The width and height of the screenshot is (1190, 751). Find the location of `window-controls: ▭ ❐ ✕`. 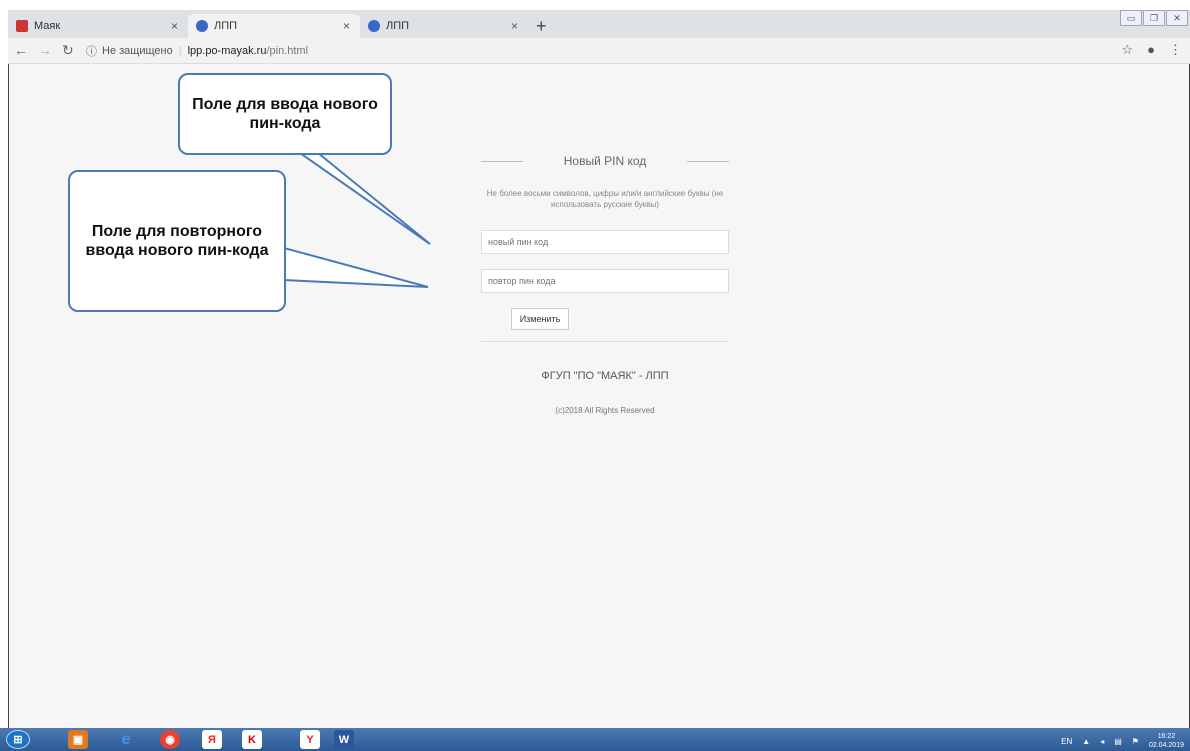

window-controls: ▭ ❐ ✕ is located at coordinates (1154, 18).